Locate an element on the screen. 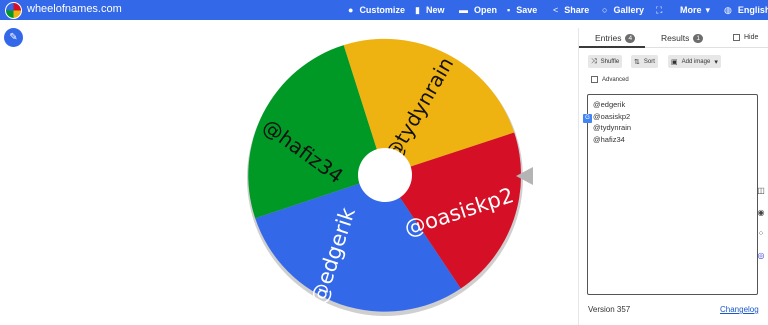 The width and height of the screenshot is (768, 325). active-tab-indicator is located at coordinates (612, 47).